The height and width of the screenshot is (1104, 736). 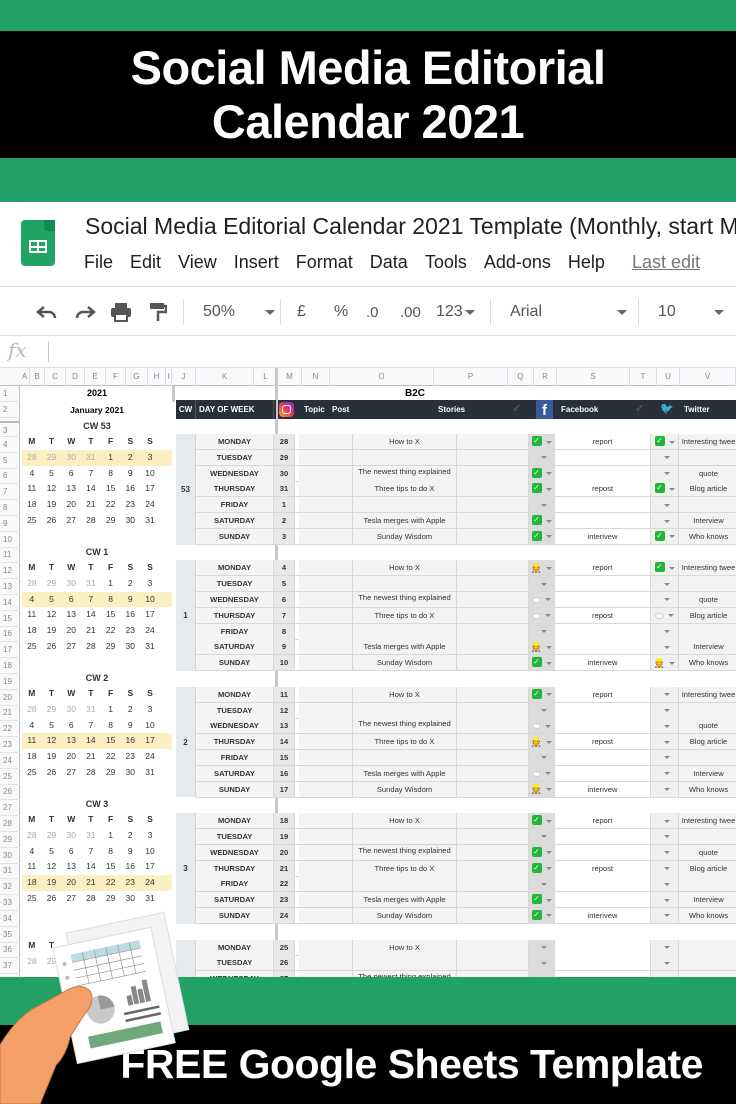 I want to click on row-header: 5, so click(x=10, y=461).